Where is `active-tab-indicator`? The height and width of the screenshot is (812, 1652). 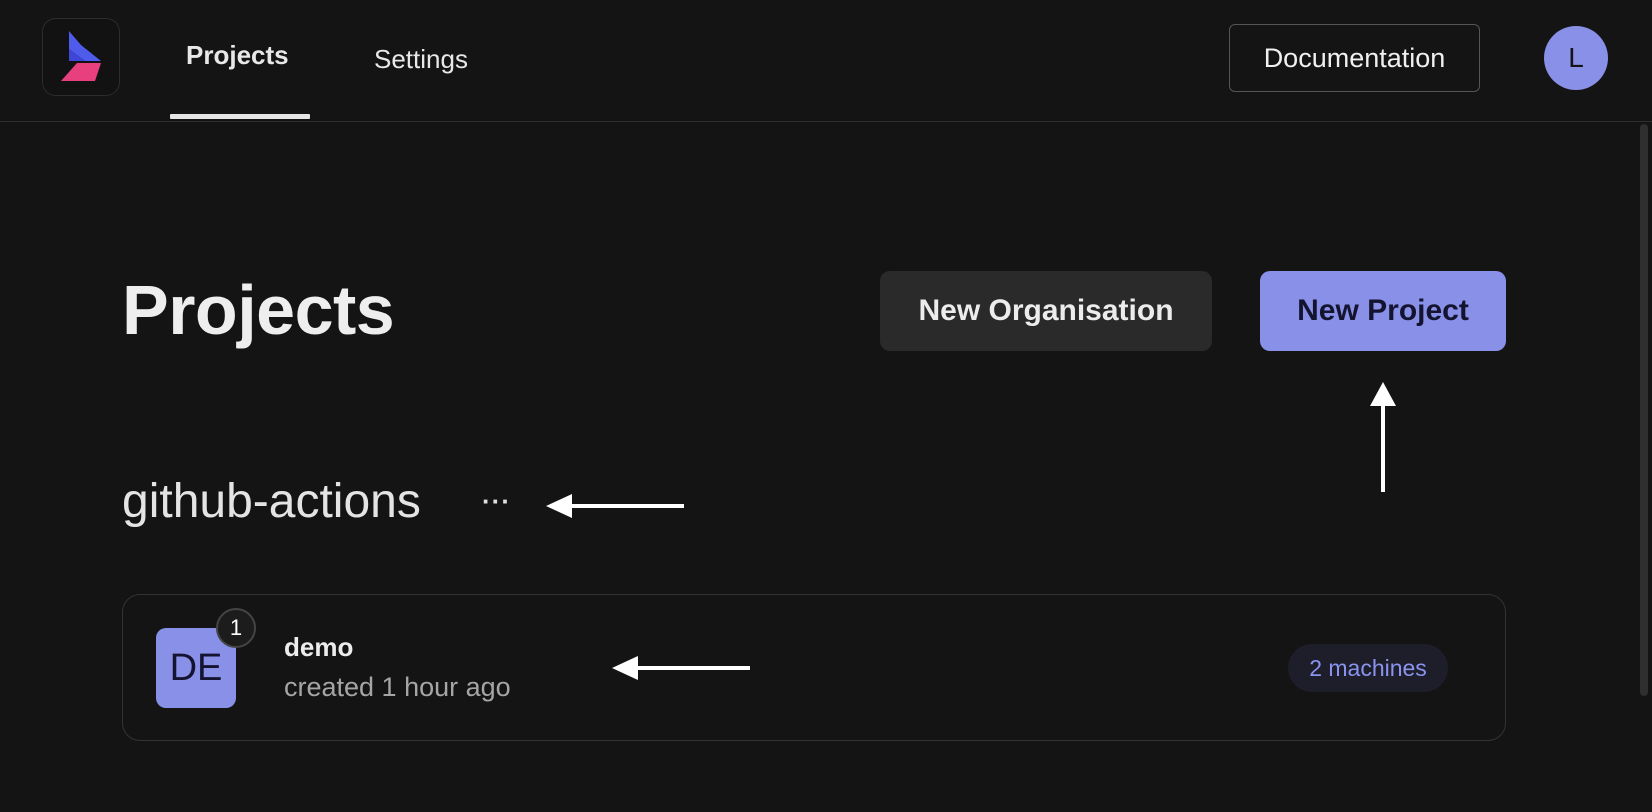
active-tab-indicator is located at coordinates (240, 116).